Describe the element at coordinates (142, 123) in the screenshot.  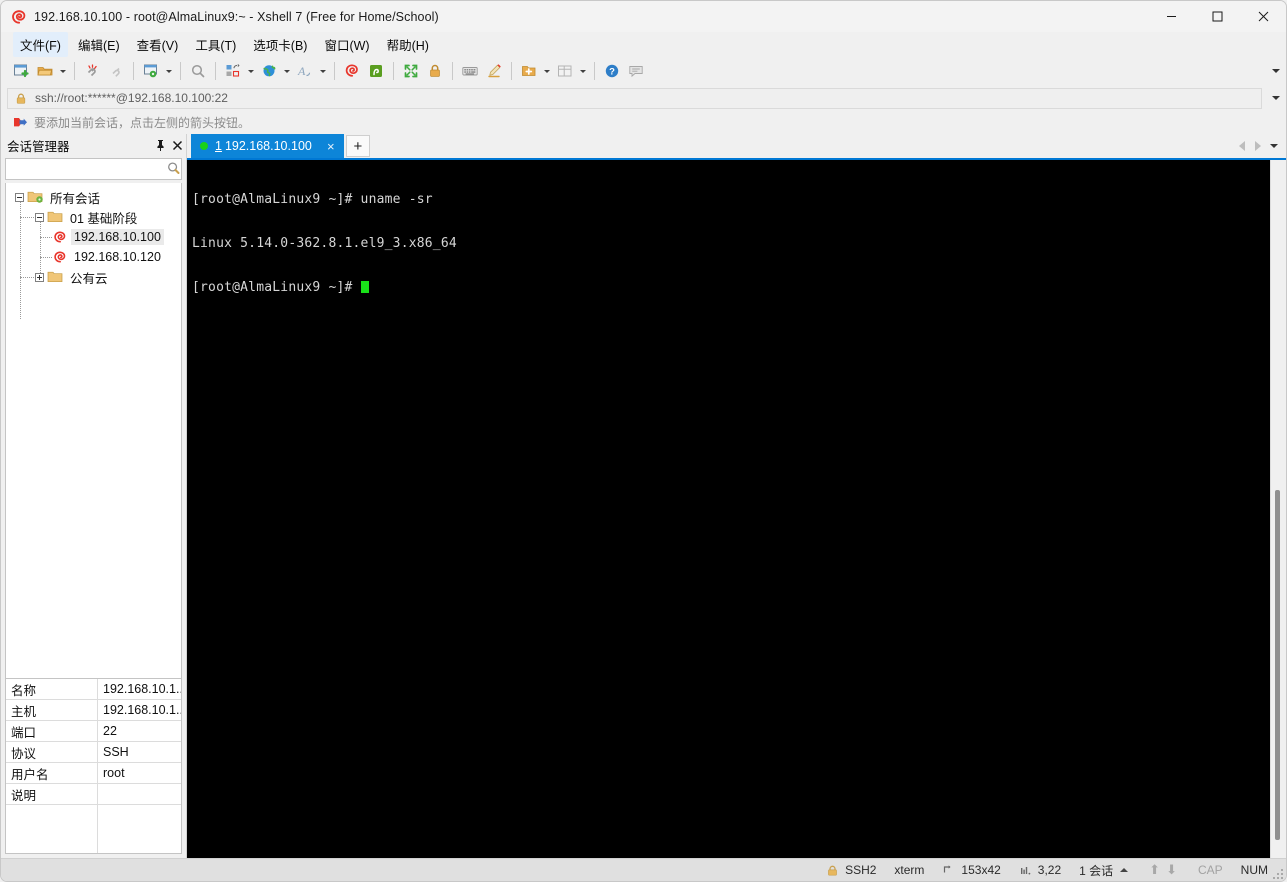
I see `notice-text: 要添加当前会话，点击左侧的箭头按钮。` at that location.